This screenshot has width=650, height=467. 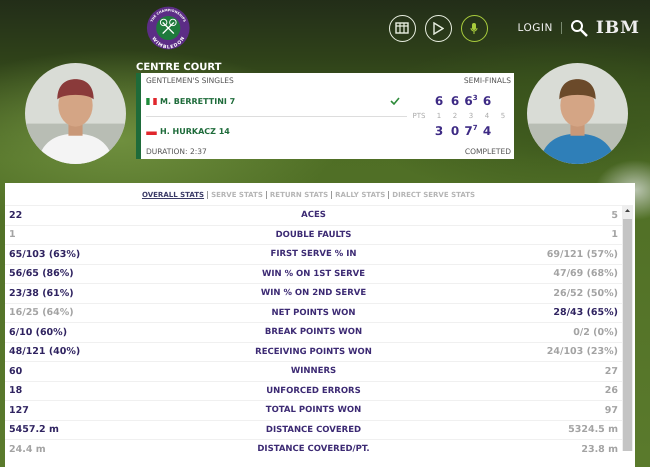 What do you see at coordinates (313, 254) in the screenshot?
I see `stat-label: FIRST SERVE % IN` at bounding box center [313, 254].